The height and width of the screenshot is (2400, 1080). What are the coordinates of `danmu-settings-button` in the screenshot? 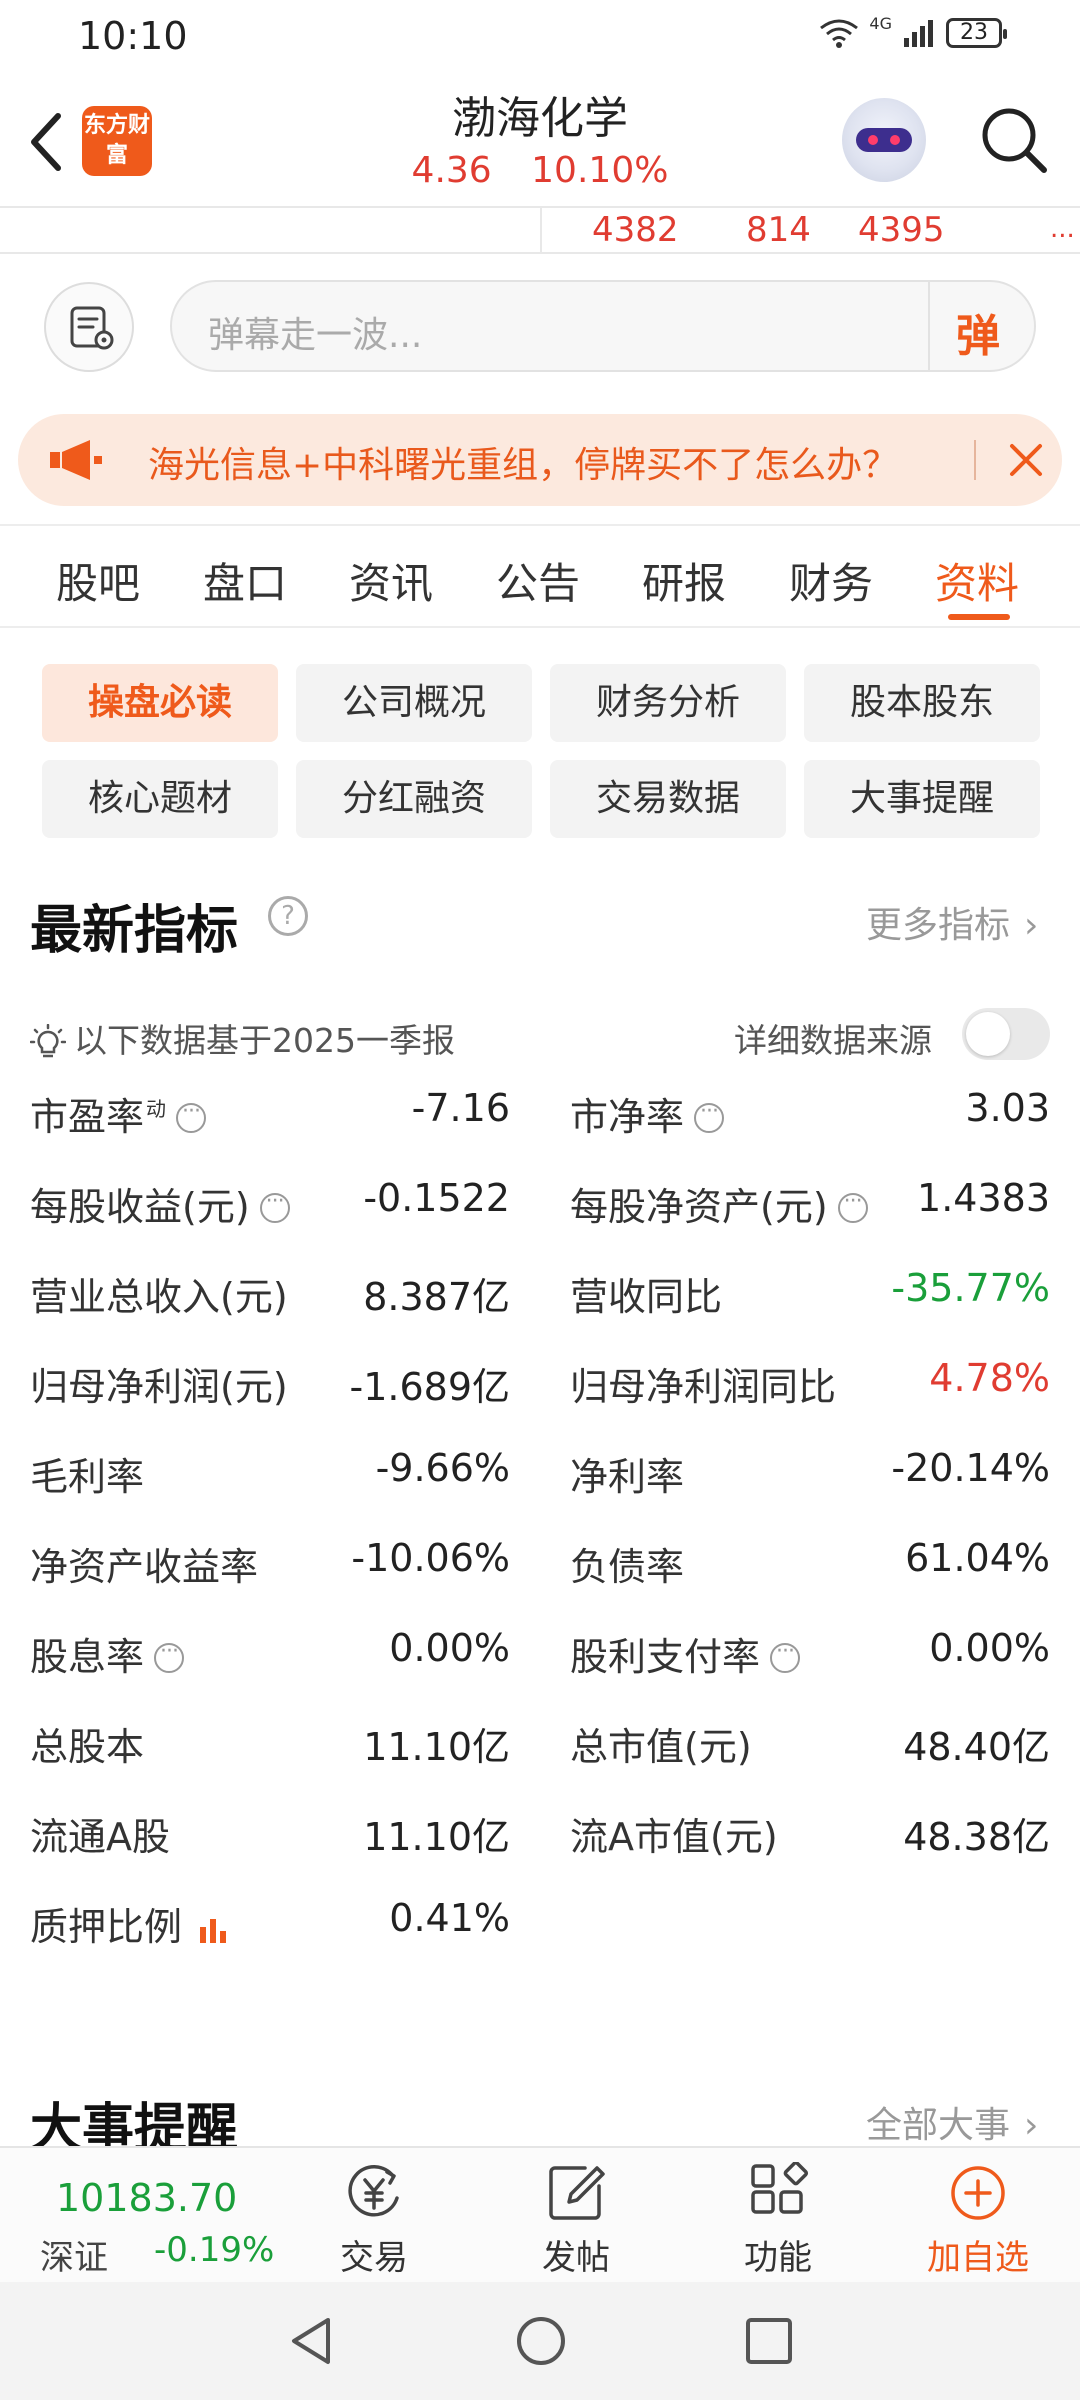 It's located at (89, 327).